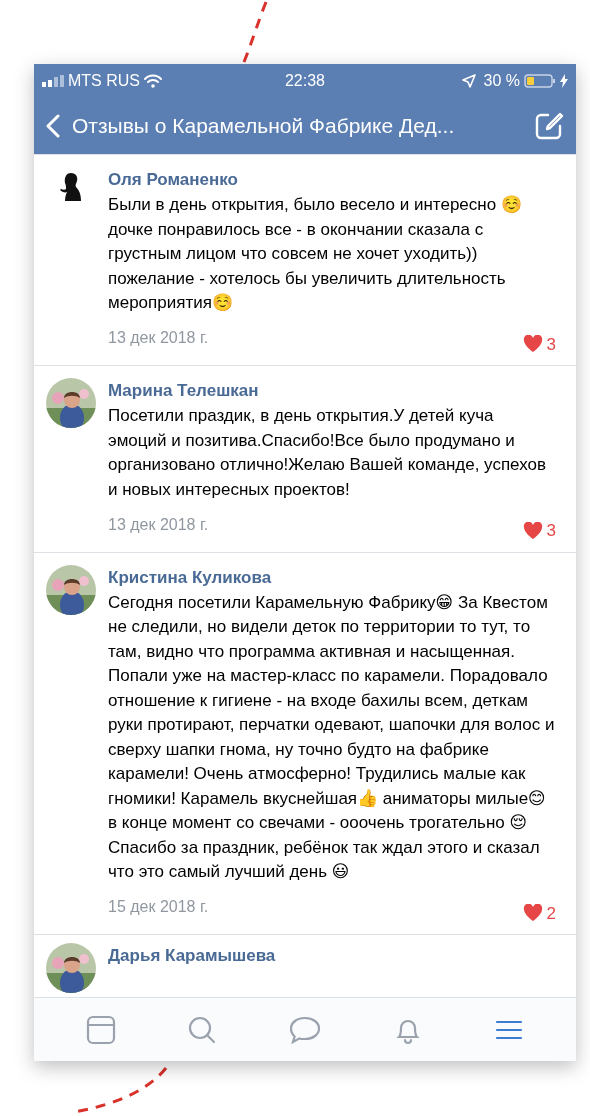  Describe the element at coordinates (158, 907) in the screenshot. I see `review-date: 15 дек 2018 г.` at that location.